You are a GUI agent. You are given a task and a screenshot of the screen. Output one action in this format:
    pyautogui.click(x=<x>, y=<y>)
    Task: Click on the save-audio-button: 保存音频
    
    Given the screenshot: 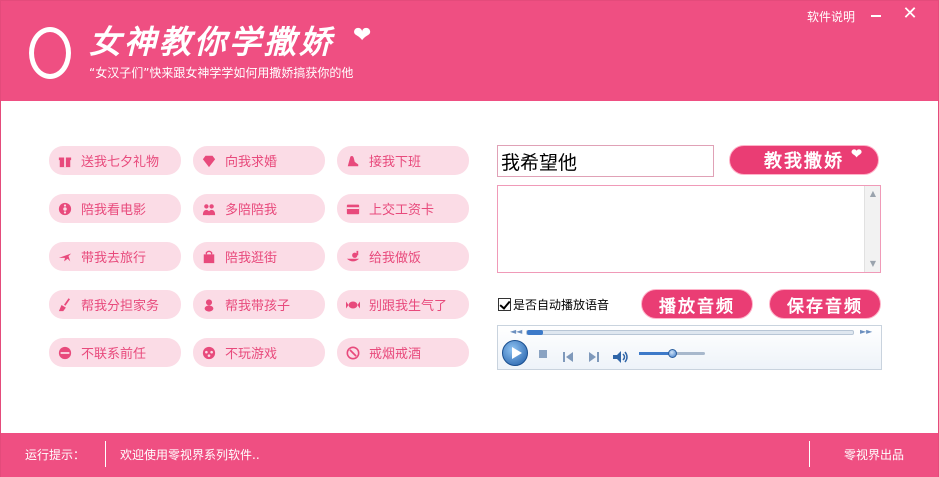 What is the action you would take?
    pyautogui.click(x=825, y=304)
    